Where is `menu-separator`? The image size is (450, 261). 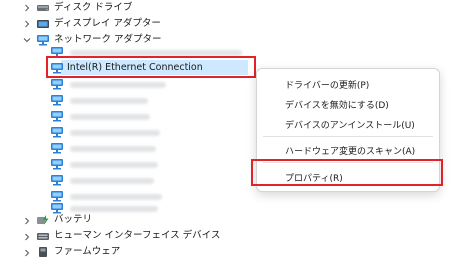 menu-separator is located at coordinates (348, 136).